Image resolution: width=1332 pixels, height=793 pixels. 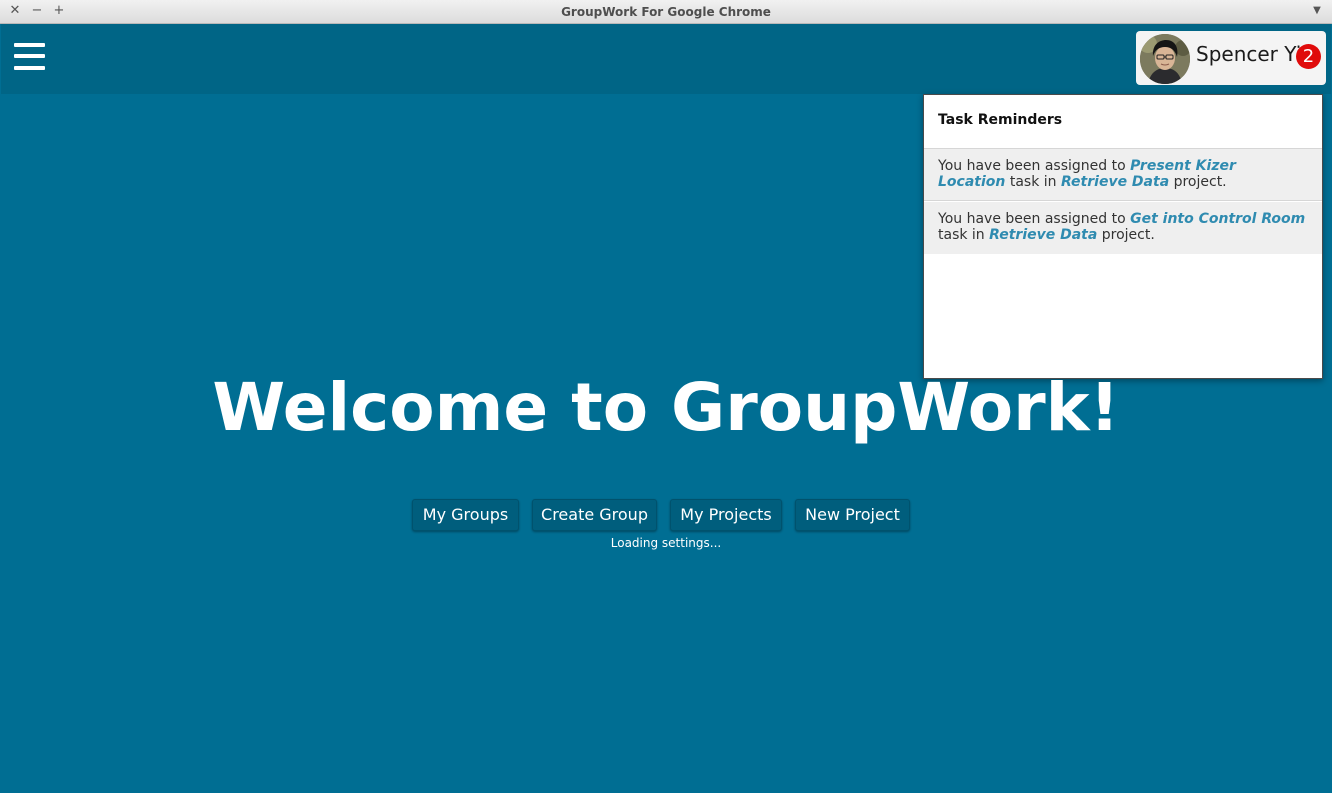 I want to click on avatar, so click(x=1165, y=59).